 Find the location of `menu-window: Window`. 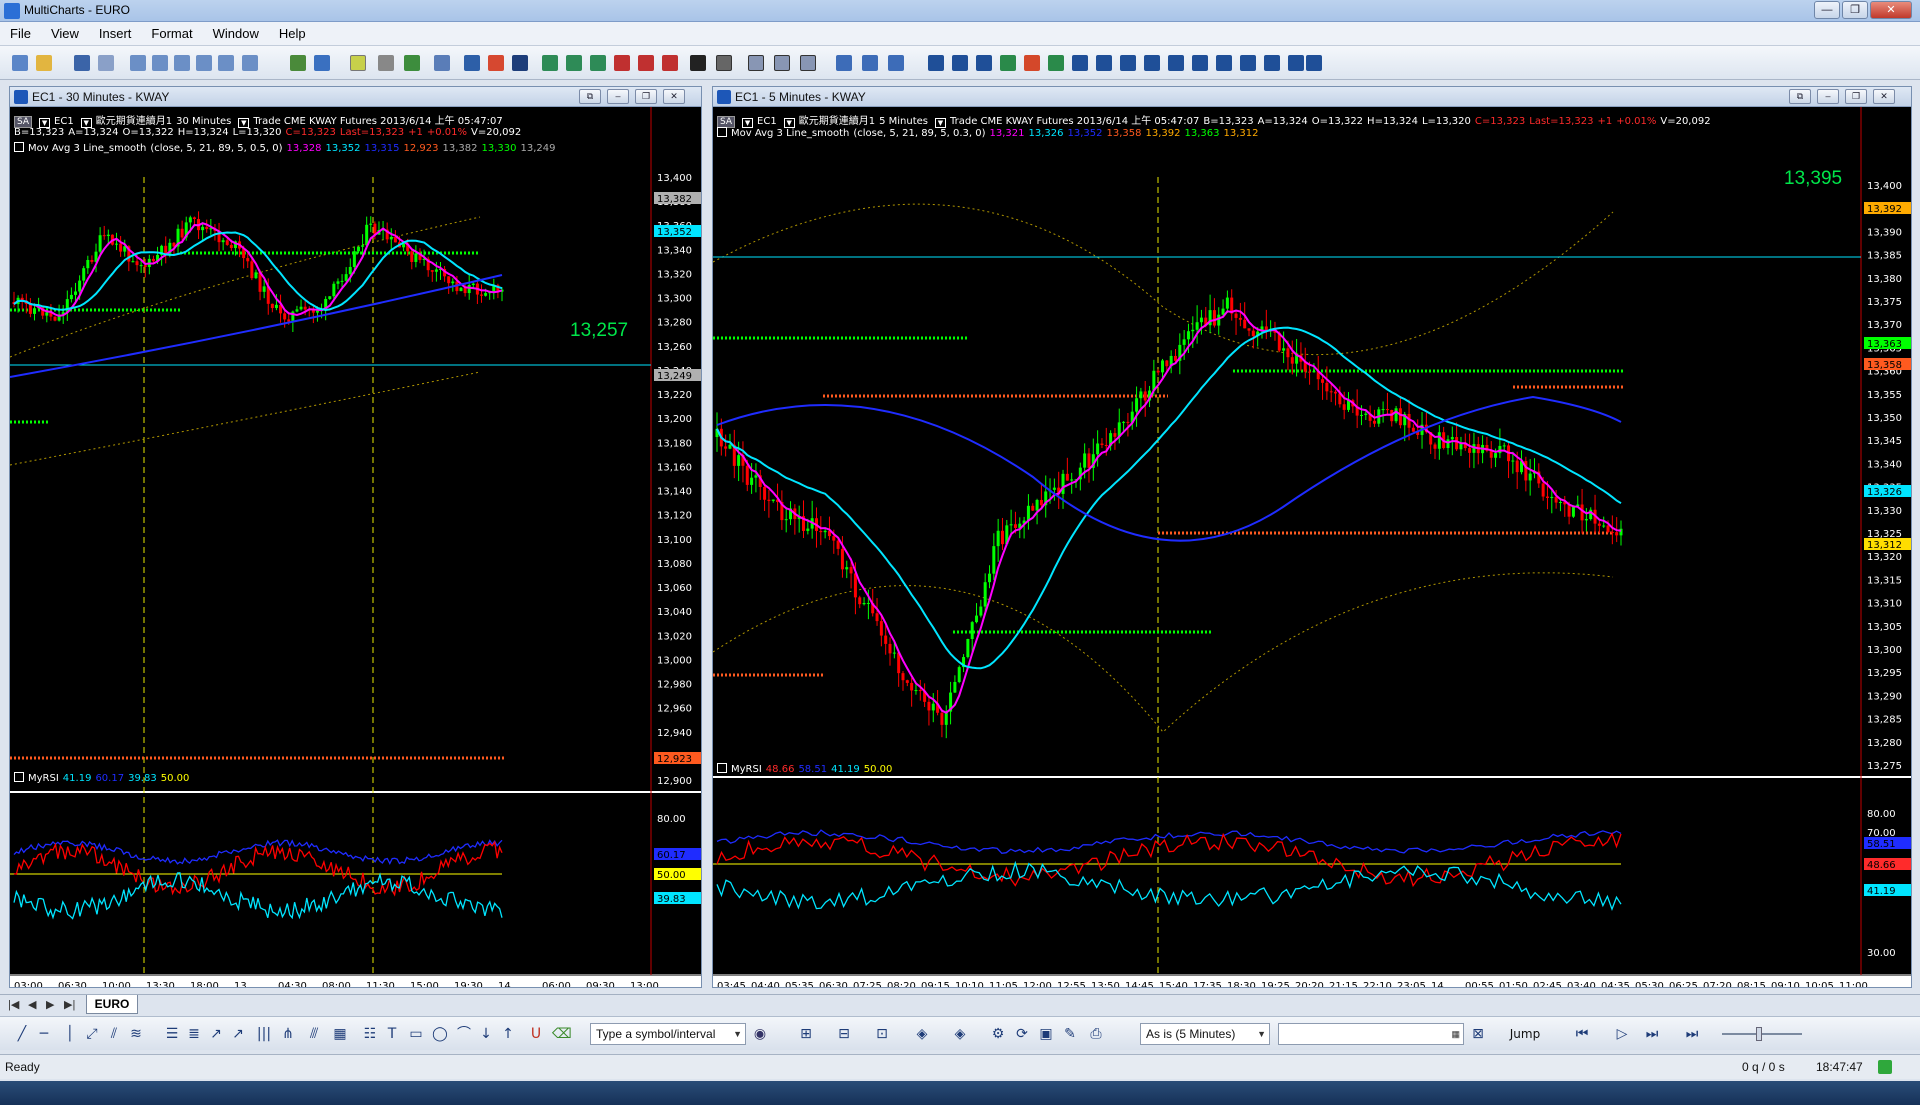

menu-window: Window is located at coordinates (236, 34).